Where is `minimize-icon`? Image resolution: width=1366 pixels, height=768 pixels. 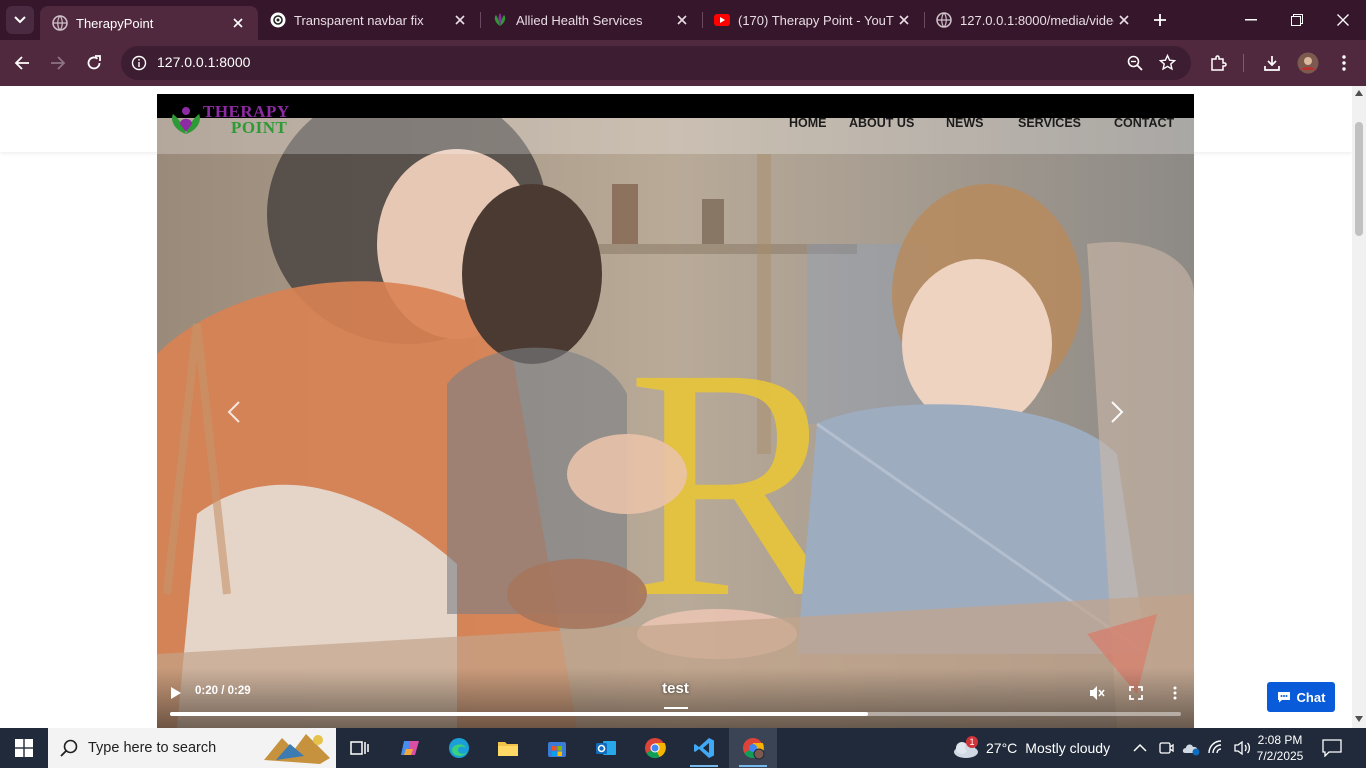 minimize-icon is located at coordinates (1251, 20).